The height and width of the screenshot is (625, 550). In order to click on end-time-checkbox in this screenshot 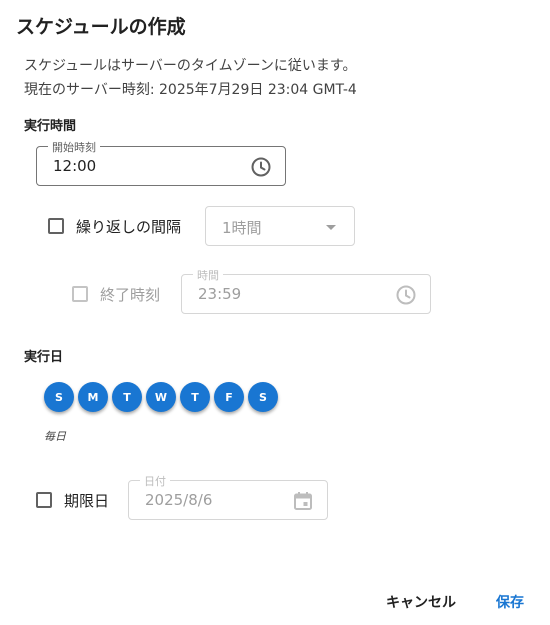, I will do `click(80, 294)`.